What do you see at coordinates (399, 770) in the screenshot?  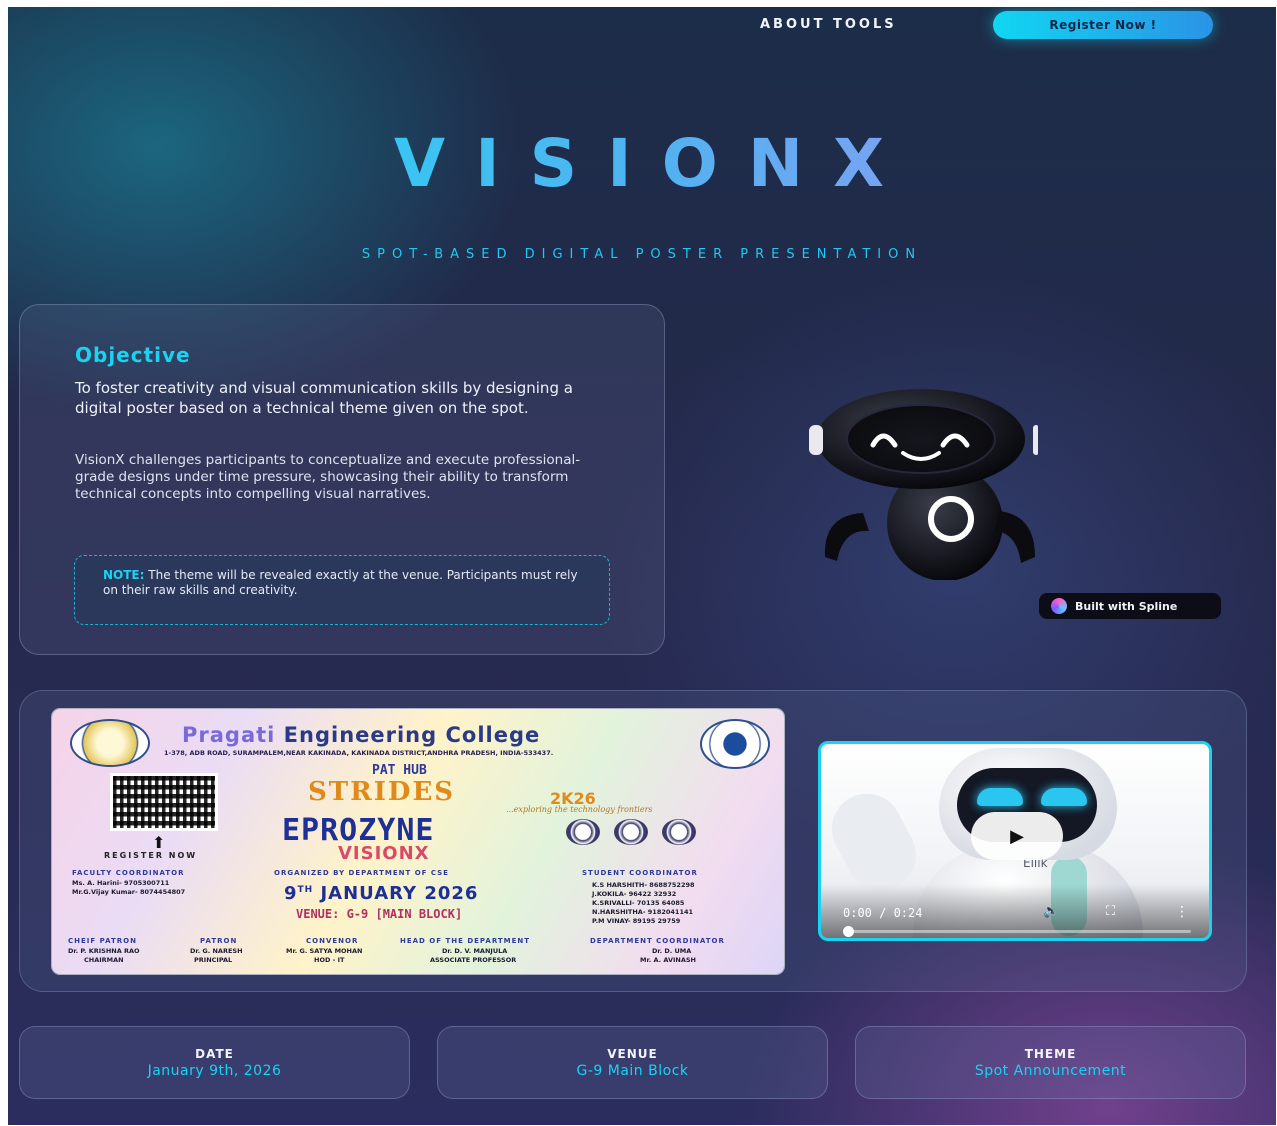 I see `poster-pat-hub: PAT HUB` at bounding box center [399, 770].